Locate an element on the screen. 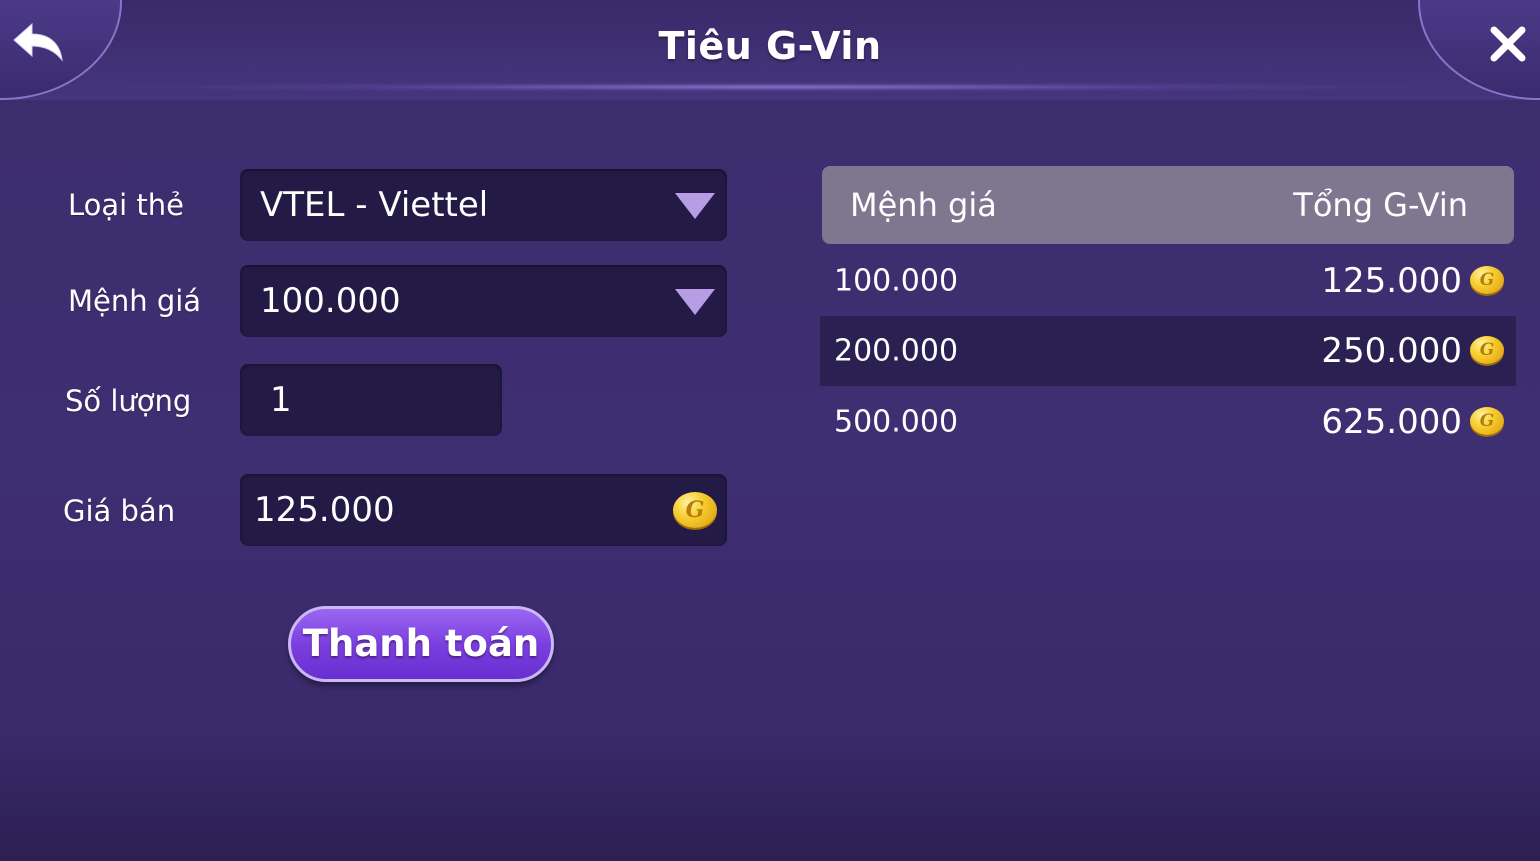 This screenshot has width=1540, height=861. header-glow-line is located at coordinates (770, 87).